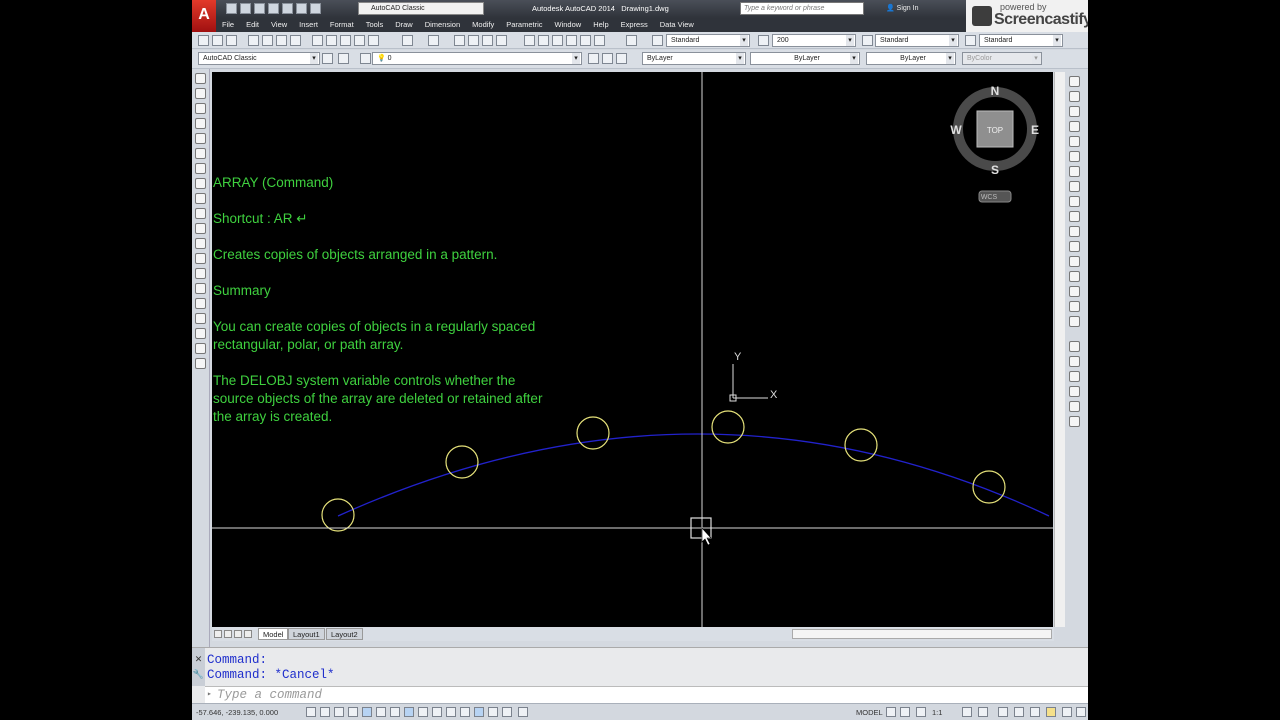  What do you see at coordinates (1074, 156) in the screenshot?
I see `move-icon` at bounding box center [1074, 156].